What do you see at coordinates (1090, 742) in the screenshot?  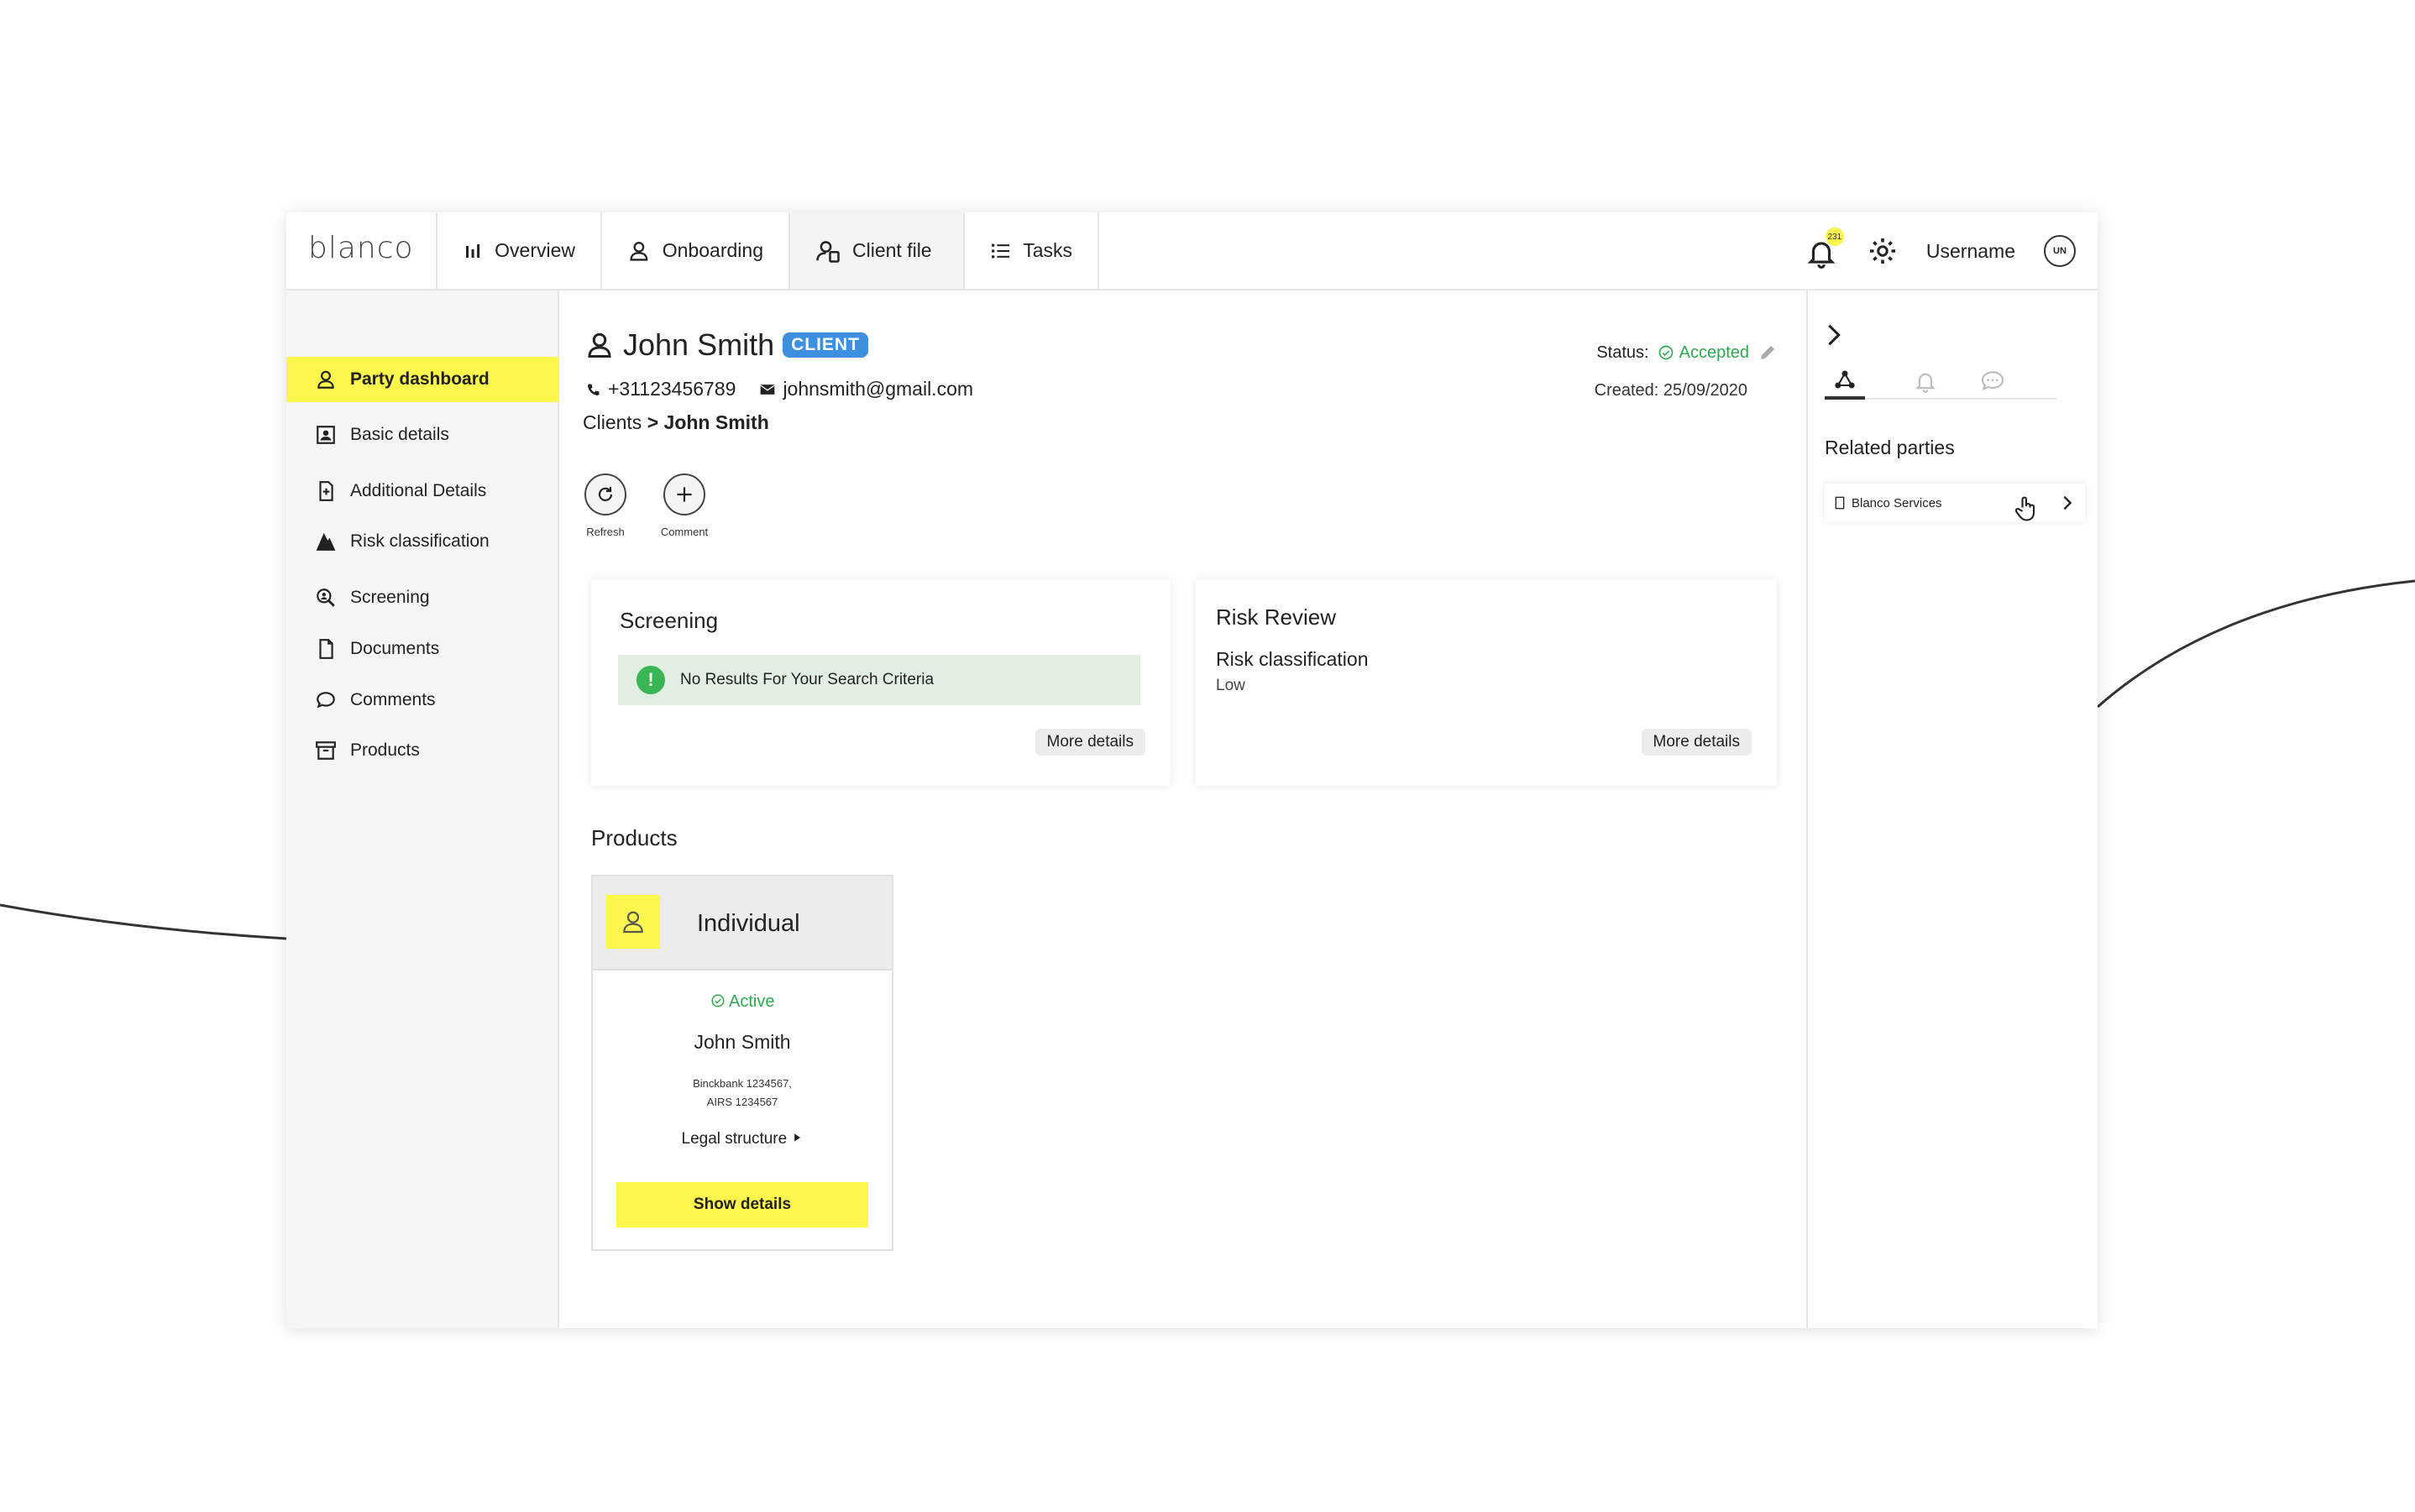 I see `screening-more-details-button: More details` at bounding box center [1090, 742].